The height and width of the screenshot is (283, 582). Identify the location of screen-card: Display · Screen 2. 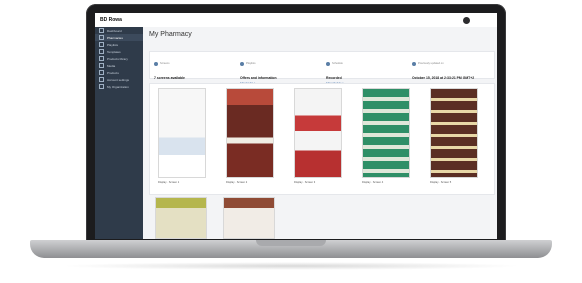
(250, 137).